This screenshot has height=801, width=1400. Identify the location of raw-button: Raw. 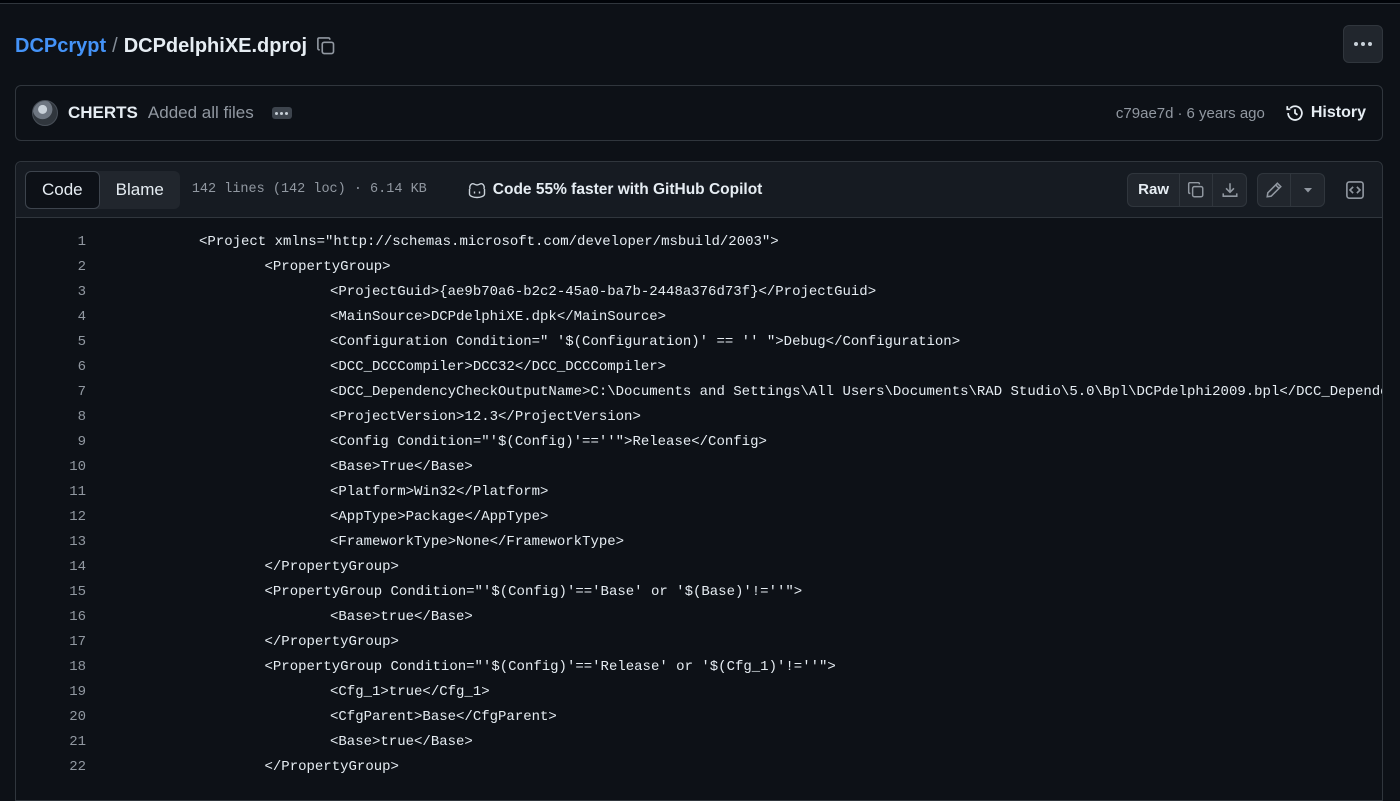
(1154, 189).